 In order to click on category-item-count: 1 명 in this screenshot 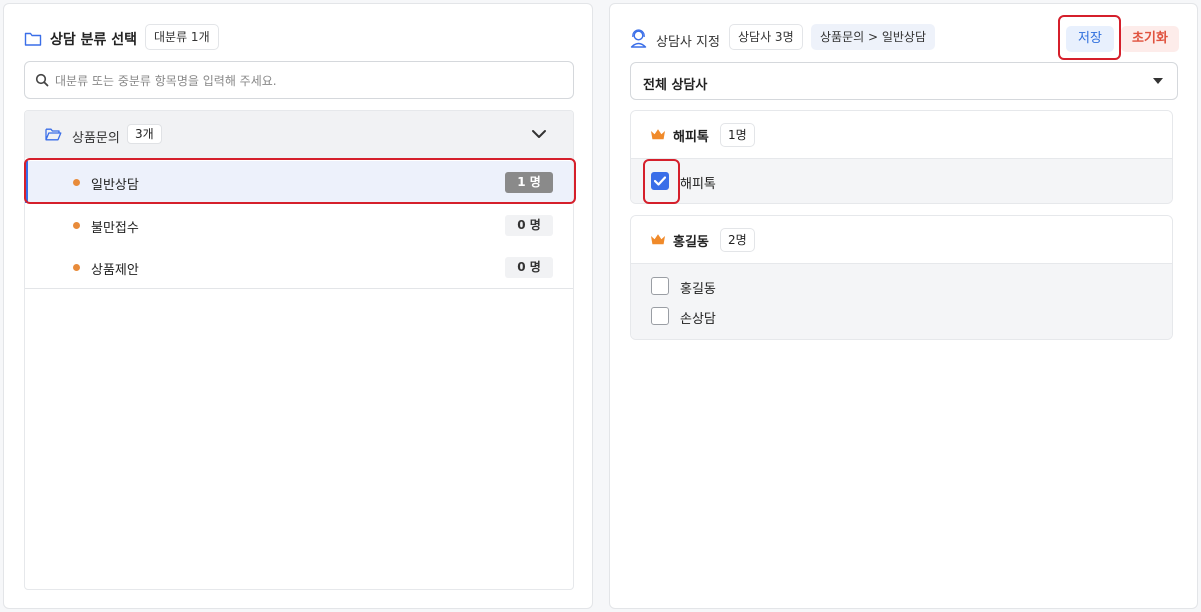, I will do `click(529, 182)`.